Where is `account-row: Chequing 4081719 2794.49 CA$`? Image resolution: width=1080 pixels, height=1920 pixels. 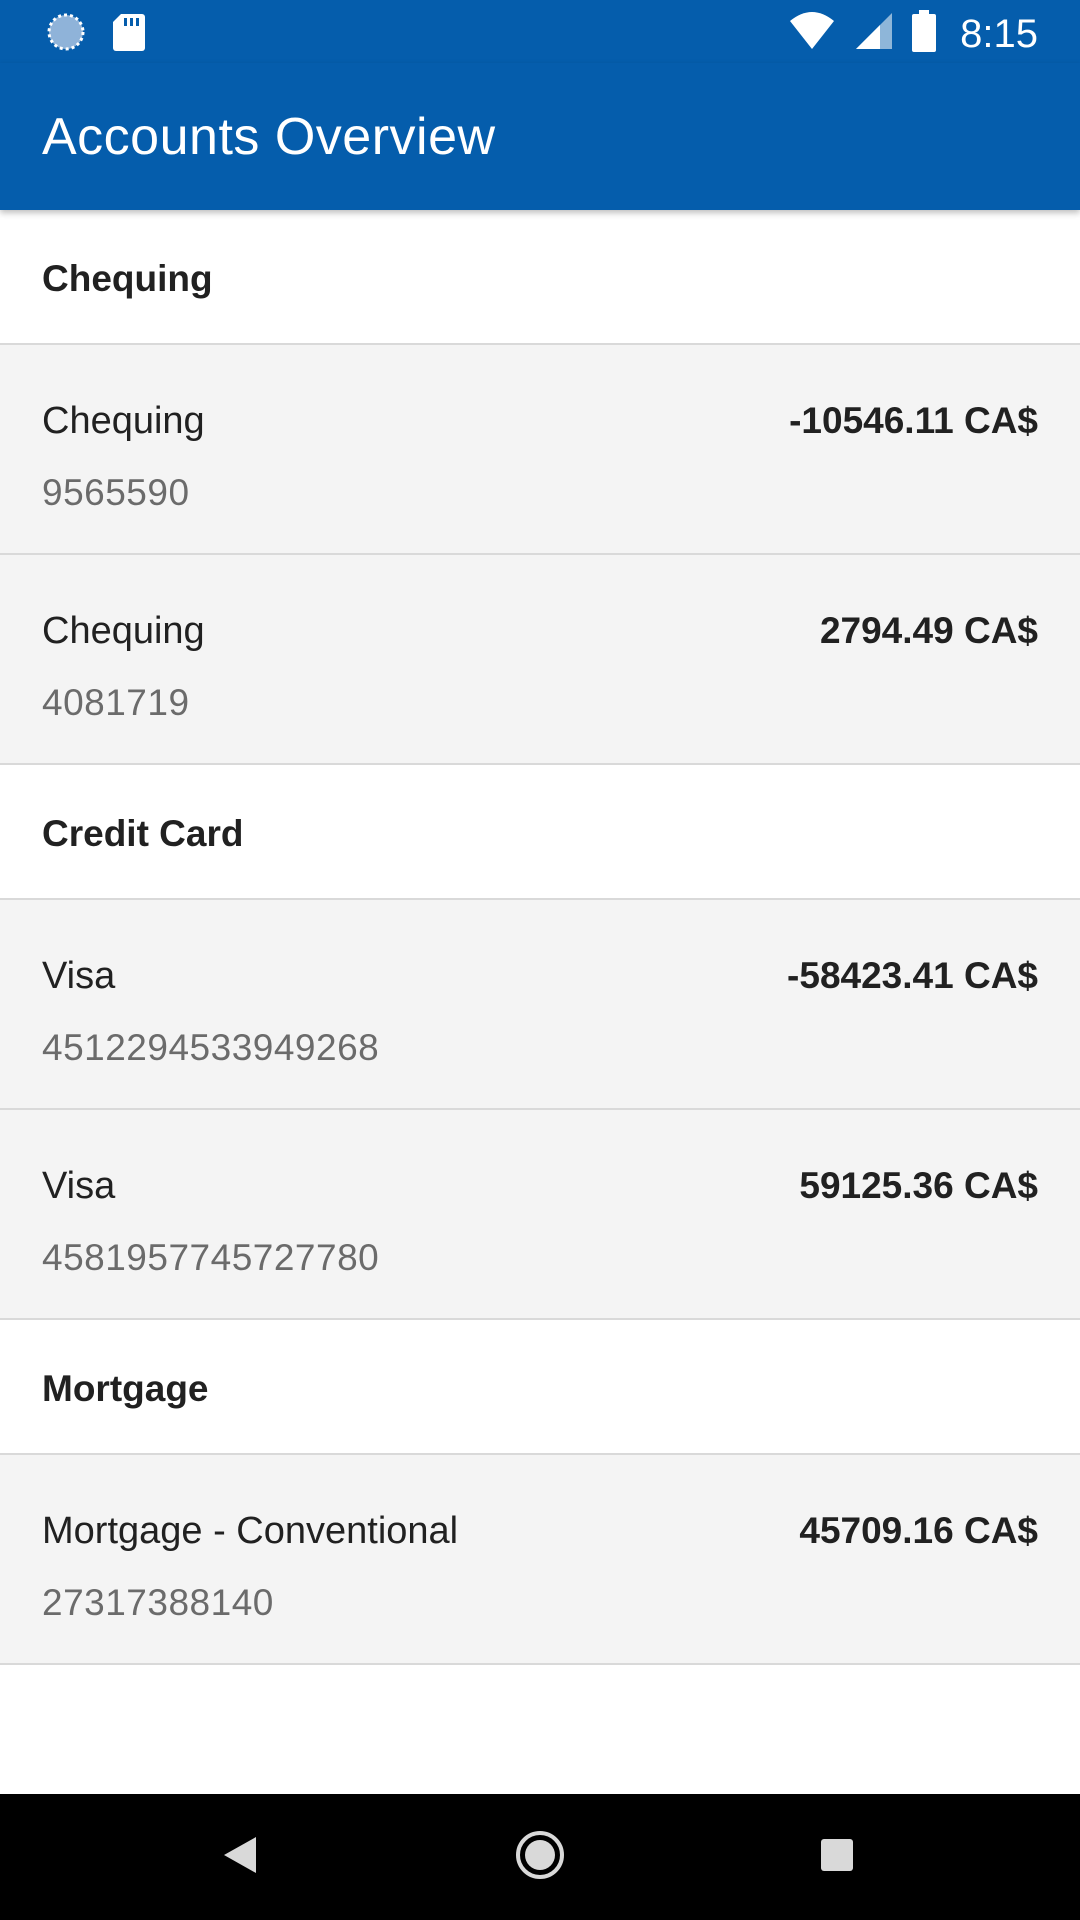
account-row: Chequing 4081719 2794.49 CA$ is located at coordinates (540, 660).